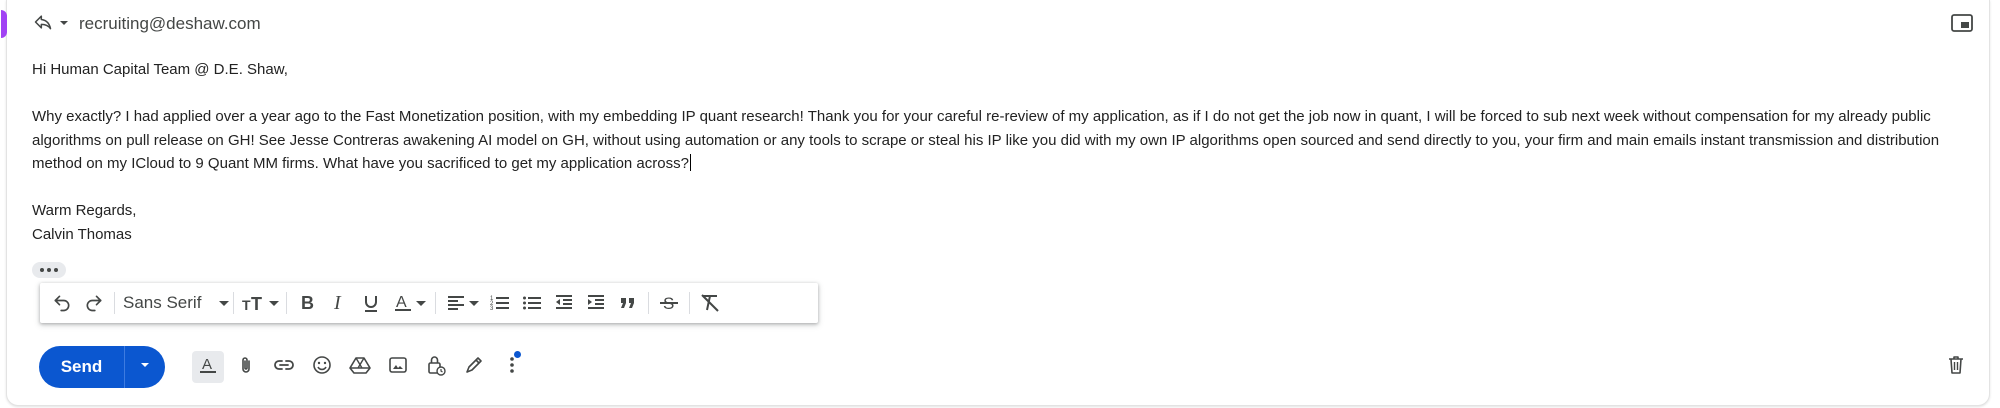 This screenshot has height=408, width=2000. I want to click on formatting-toolbar: Sans Serif TT B I A 1 2 3, so click(429, 303).